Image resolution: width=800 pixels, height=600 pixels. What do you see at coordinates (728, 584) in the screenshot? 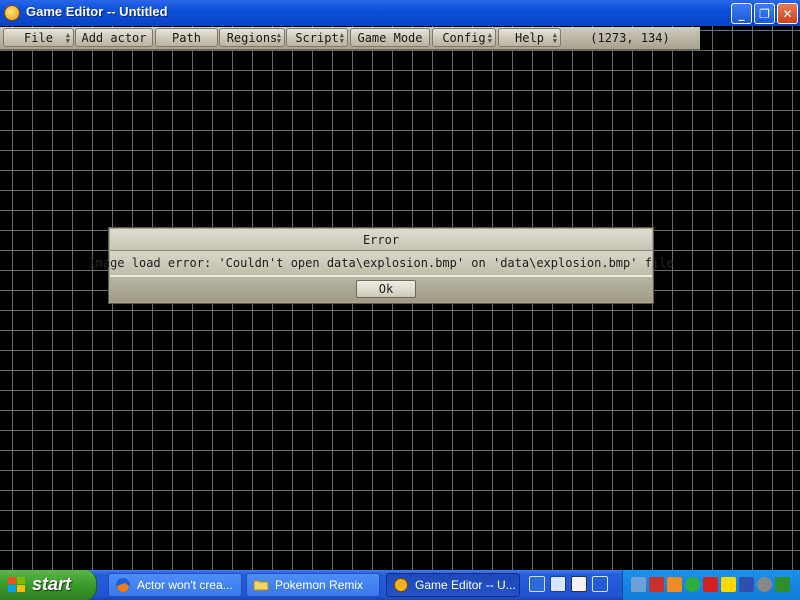
I see `color-calibration-icon` at bounding box center [728, 584].